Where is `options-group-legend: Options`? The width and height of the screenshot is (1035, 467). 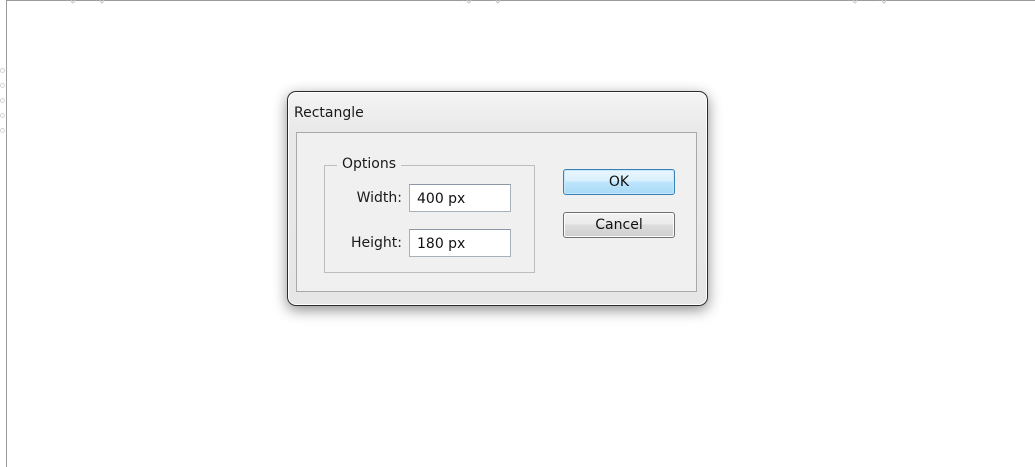
options-group-legend: Options is located at coordinates (369, 164).